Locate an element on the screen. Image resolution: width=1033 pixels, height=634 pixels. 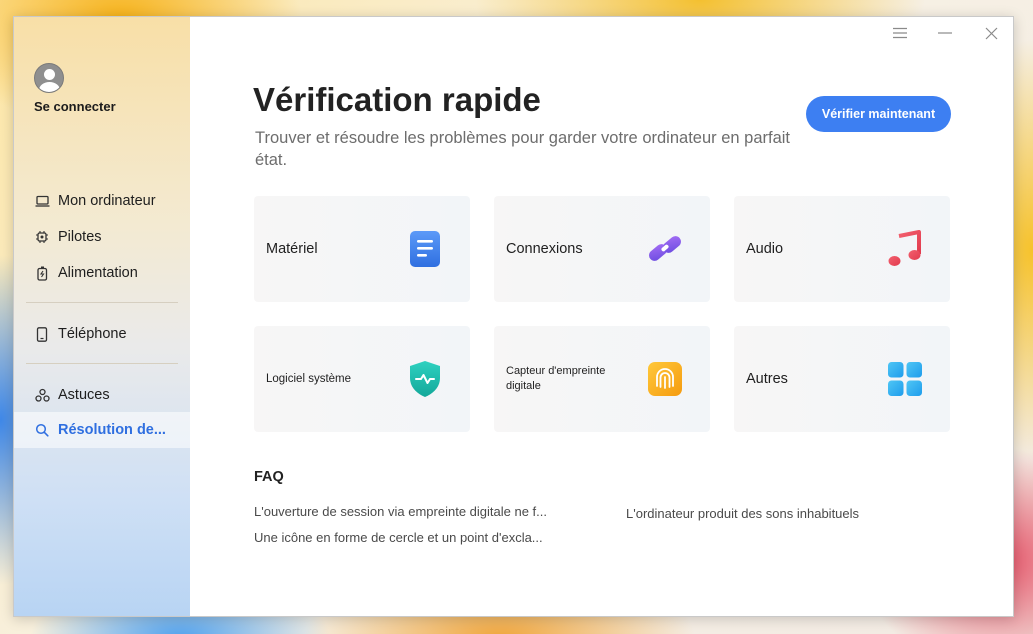
menu-icon is located at coordinates (900, 33).